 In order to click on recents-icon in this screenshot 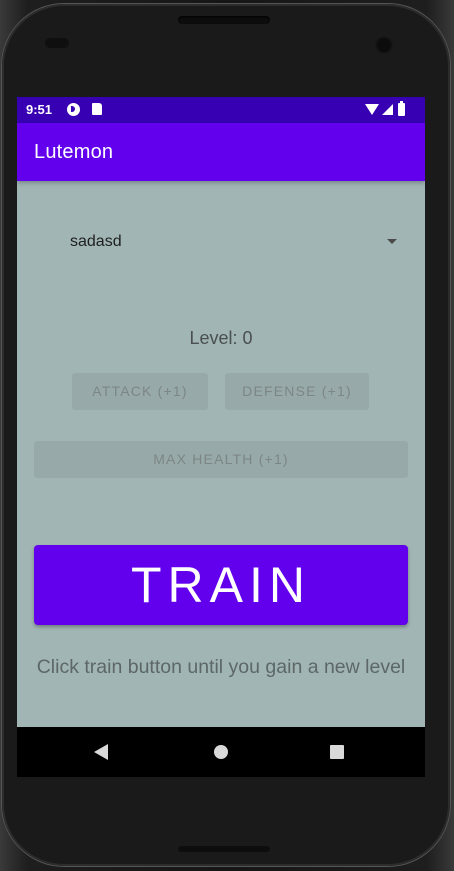, I will do `click(337, 752)`.